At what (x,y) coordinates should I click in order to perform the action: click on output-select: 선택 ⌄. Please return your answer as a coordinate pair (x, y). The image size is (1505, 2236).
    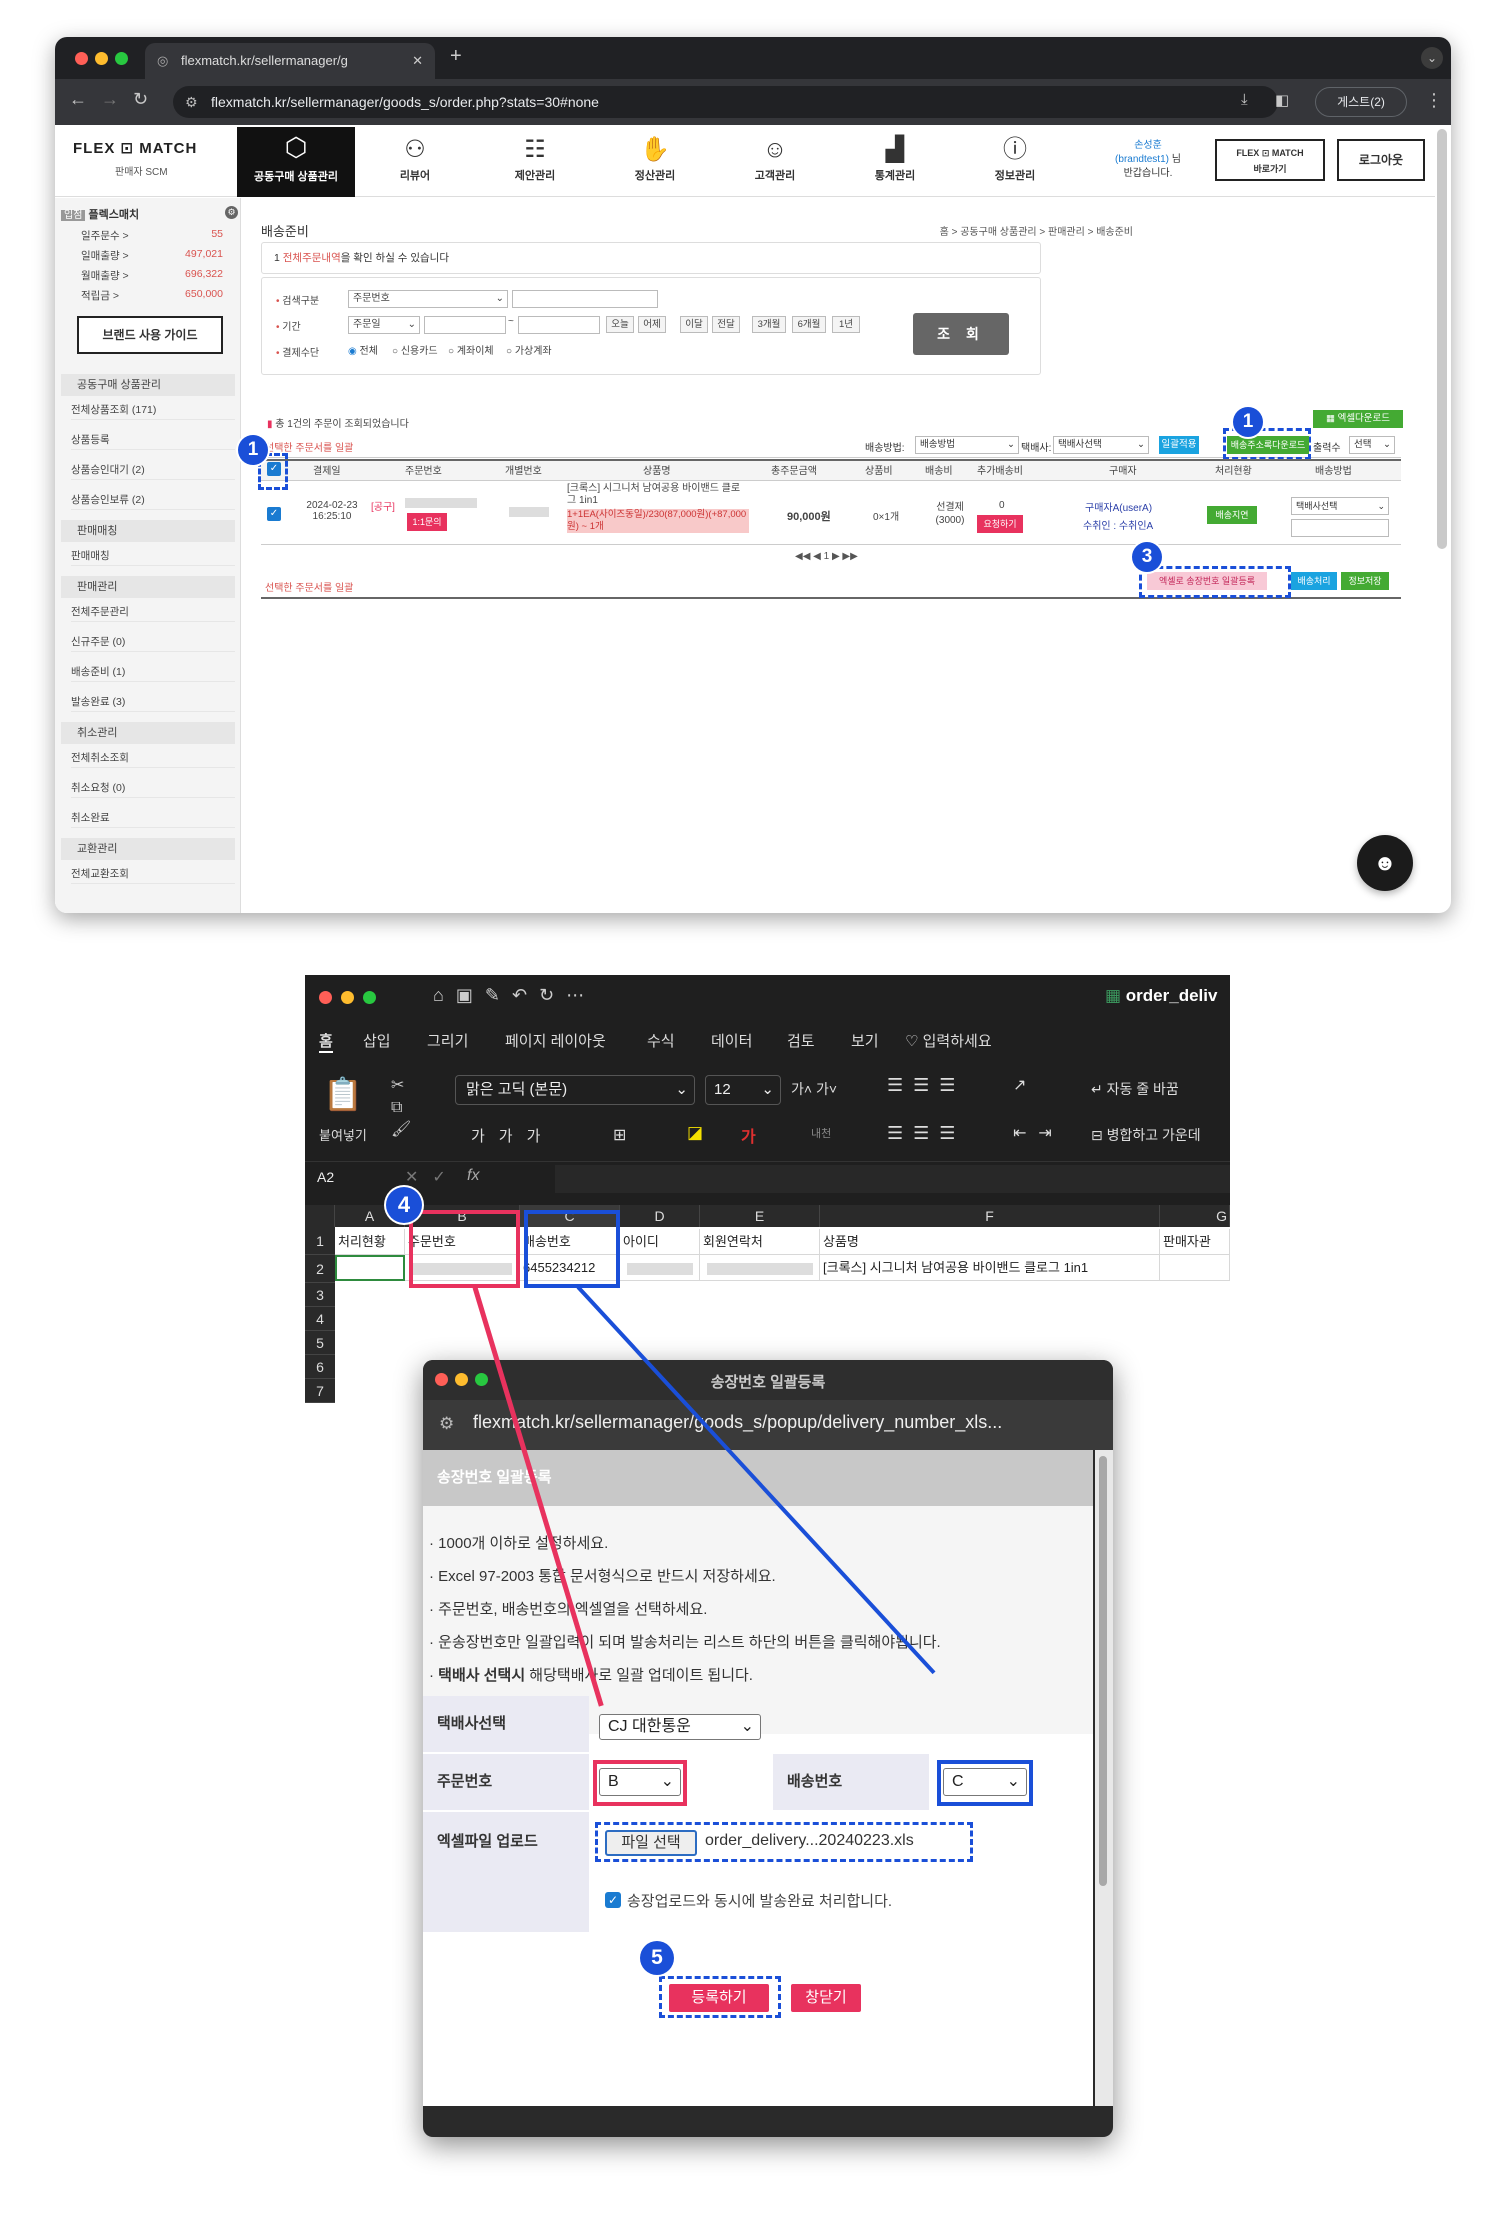
    Looking at the image, I should click on (1372, 445).